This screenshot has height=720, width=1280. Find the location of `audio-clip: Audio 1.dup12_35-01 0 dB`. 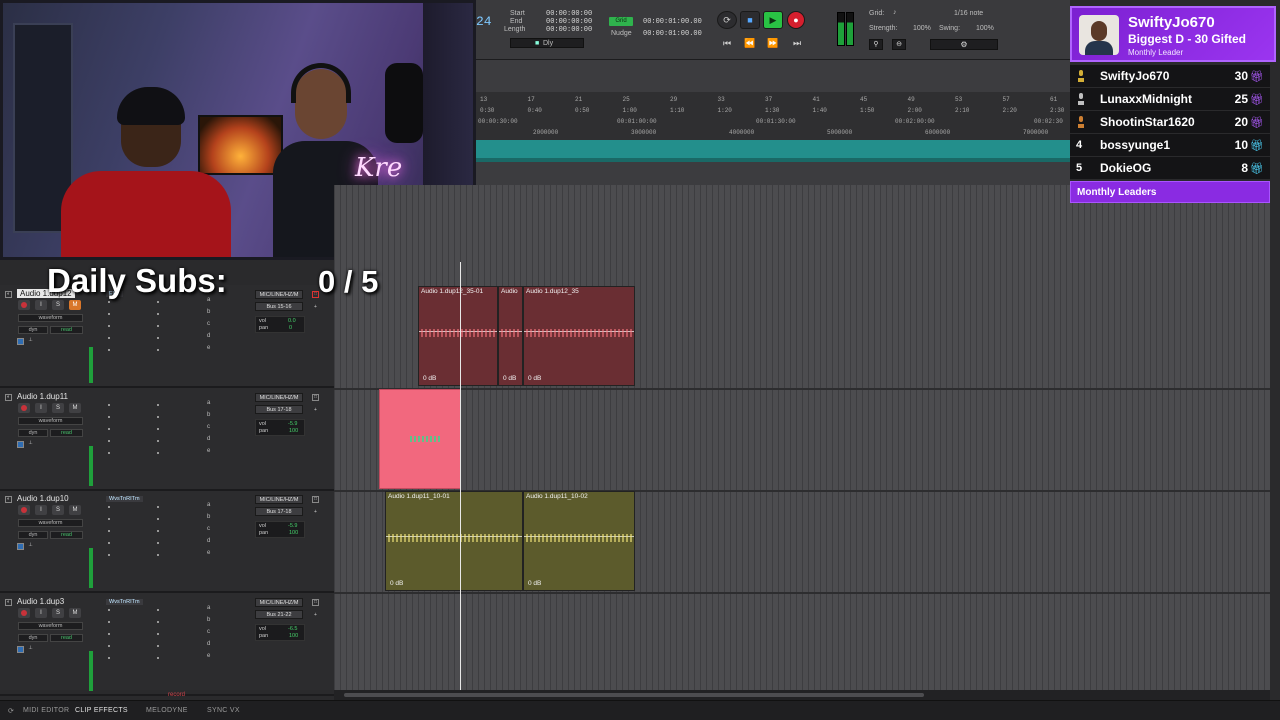

audio-clip: Audio 1.dup12_35-01 0 dB is located at coordinates (458, 336).